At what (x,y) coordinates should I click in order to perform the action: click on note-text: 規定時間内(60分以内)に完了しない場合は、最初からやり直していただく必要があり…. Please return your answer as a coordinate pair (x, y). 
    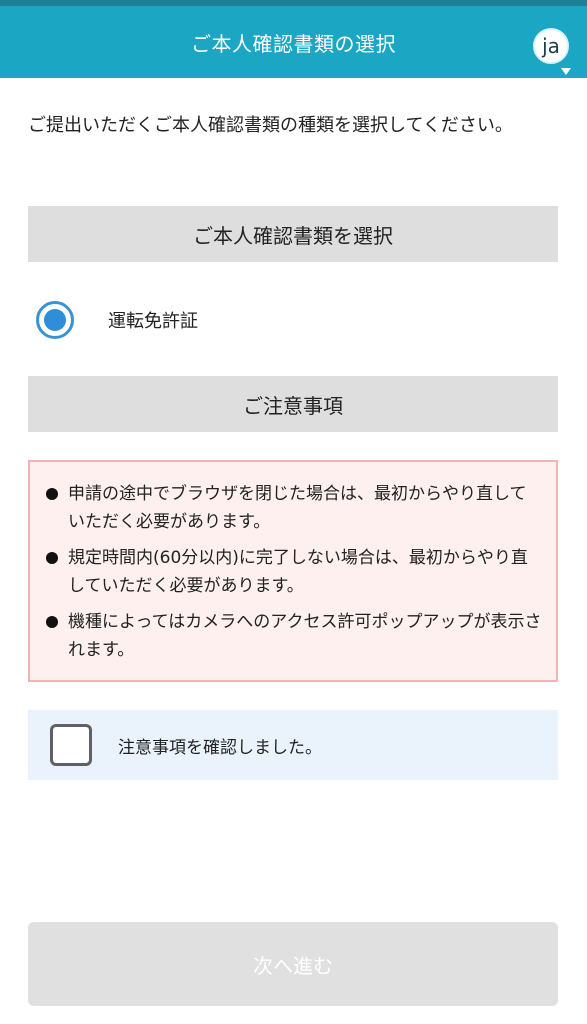
    Looking at the image, I should click on (298, 572).